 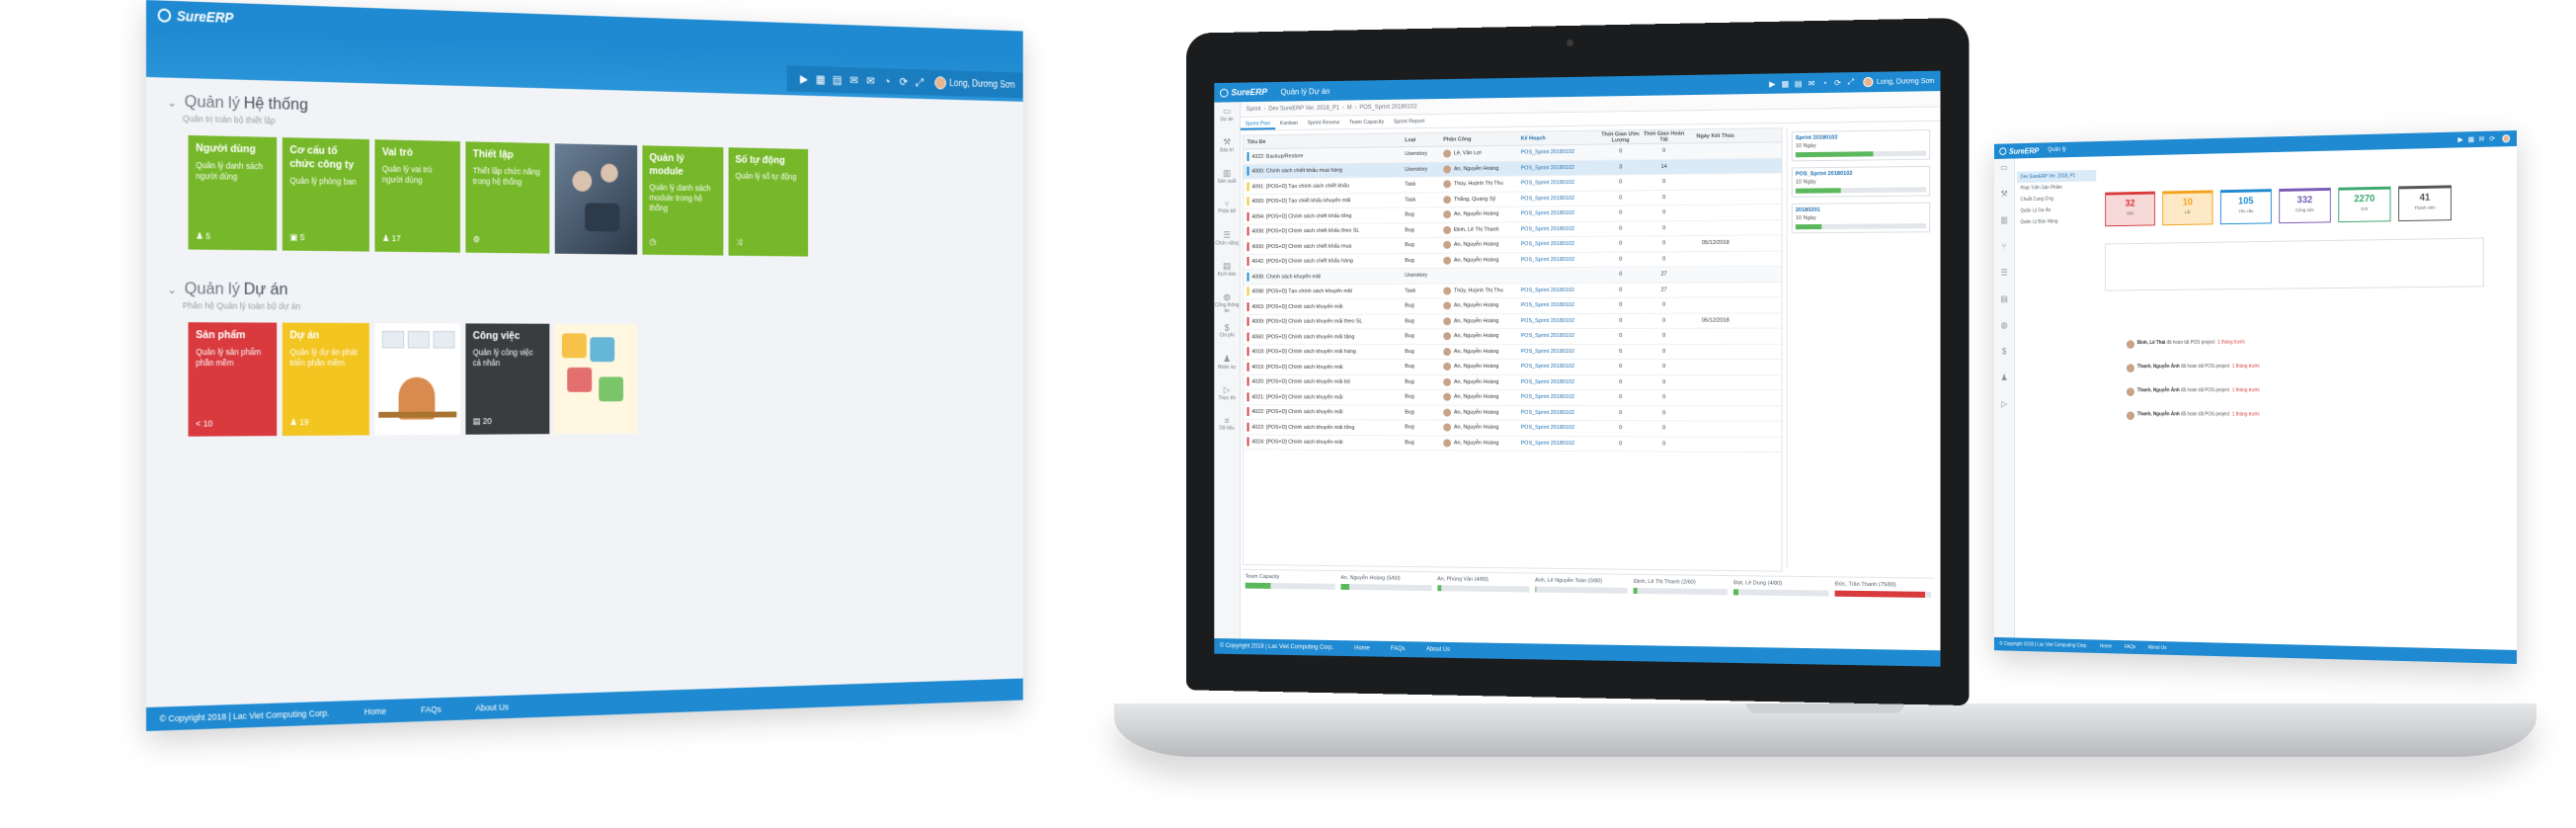 I want to click on rail-item-production: ▥, so click(x=2004, y=225).